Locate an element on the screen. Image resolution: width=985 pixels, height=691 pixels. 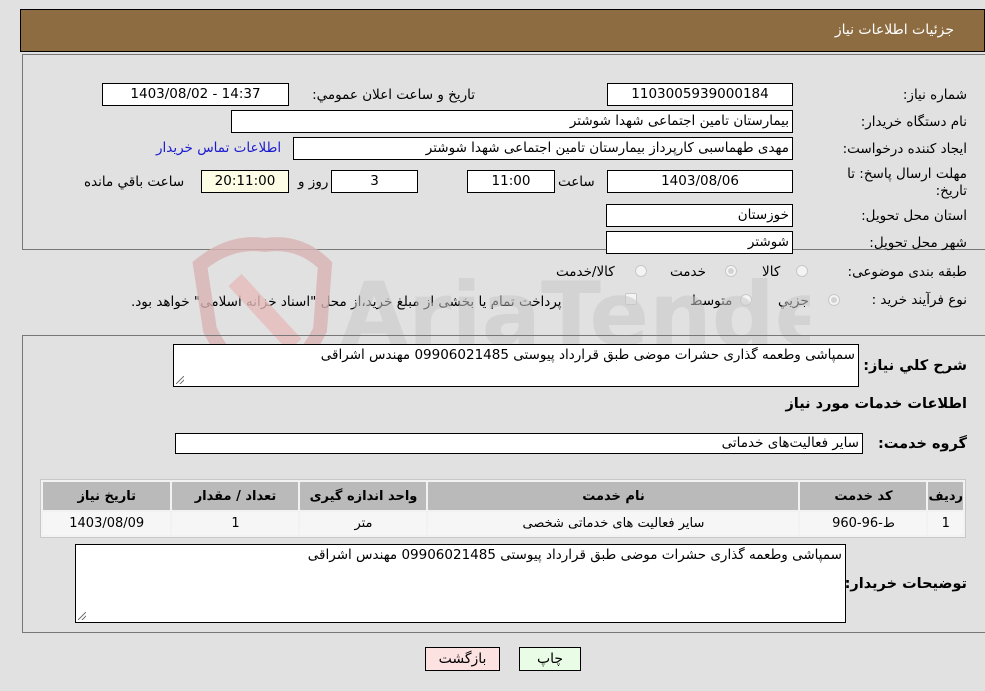
buyer-org-label: نام دستگاه خریدار: is located at coordinates (913, 122).